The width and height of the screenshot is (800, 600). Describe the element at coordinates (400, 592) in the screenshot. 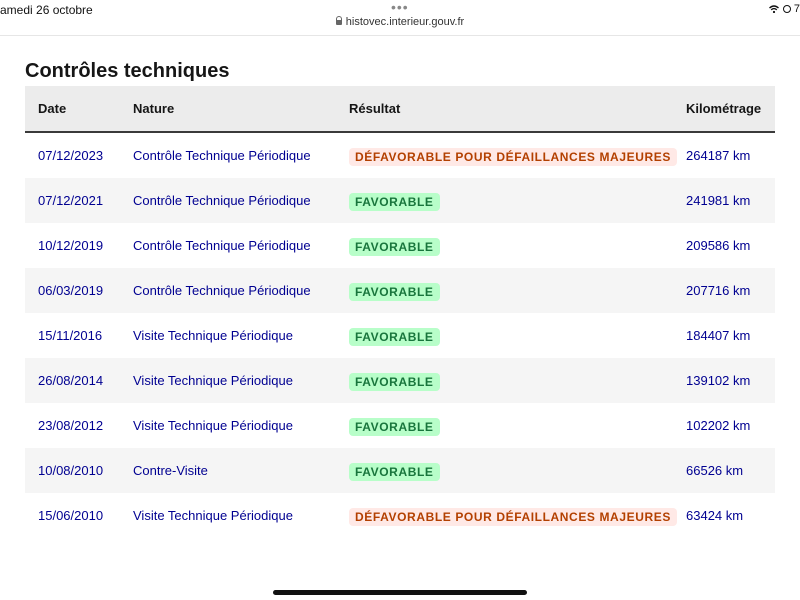

I see `home-indicator` at that location.